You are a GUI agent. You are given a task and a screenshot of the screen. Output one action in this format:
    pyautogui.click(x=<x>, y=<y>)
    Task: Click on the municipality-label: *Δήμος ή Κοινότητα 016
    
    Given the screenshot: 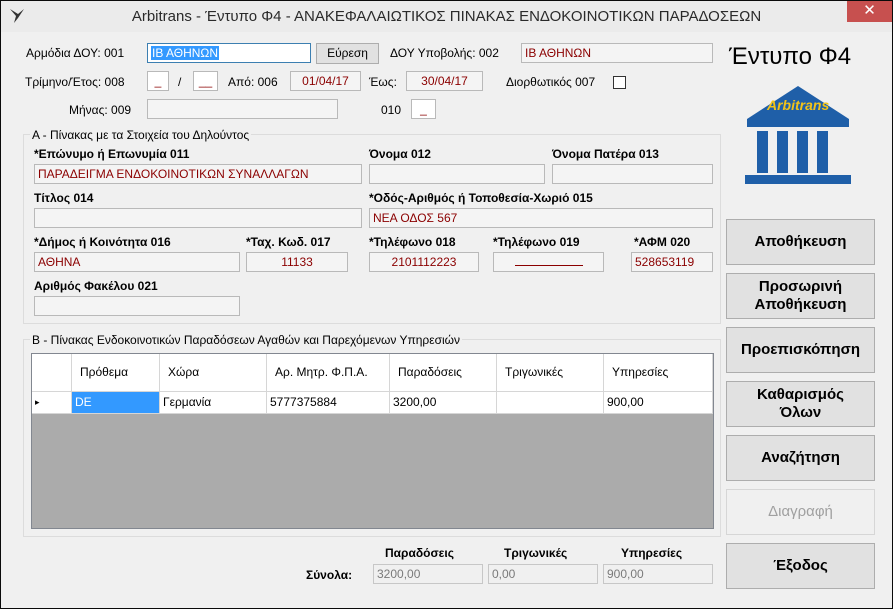 What is the action you would take?
    pyautogui.click(x=102, y=242)
    